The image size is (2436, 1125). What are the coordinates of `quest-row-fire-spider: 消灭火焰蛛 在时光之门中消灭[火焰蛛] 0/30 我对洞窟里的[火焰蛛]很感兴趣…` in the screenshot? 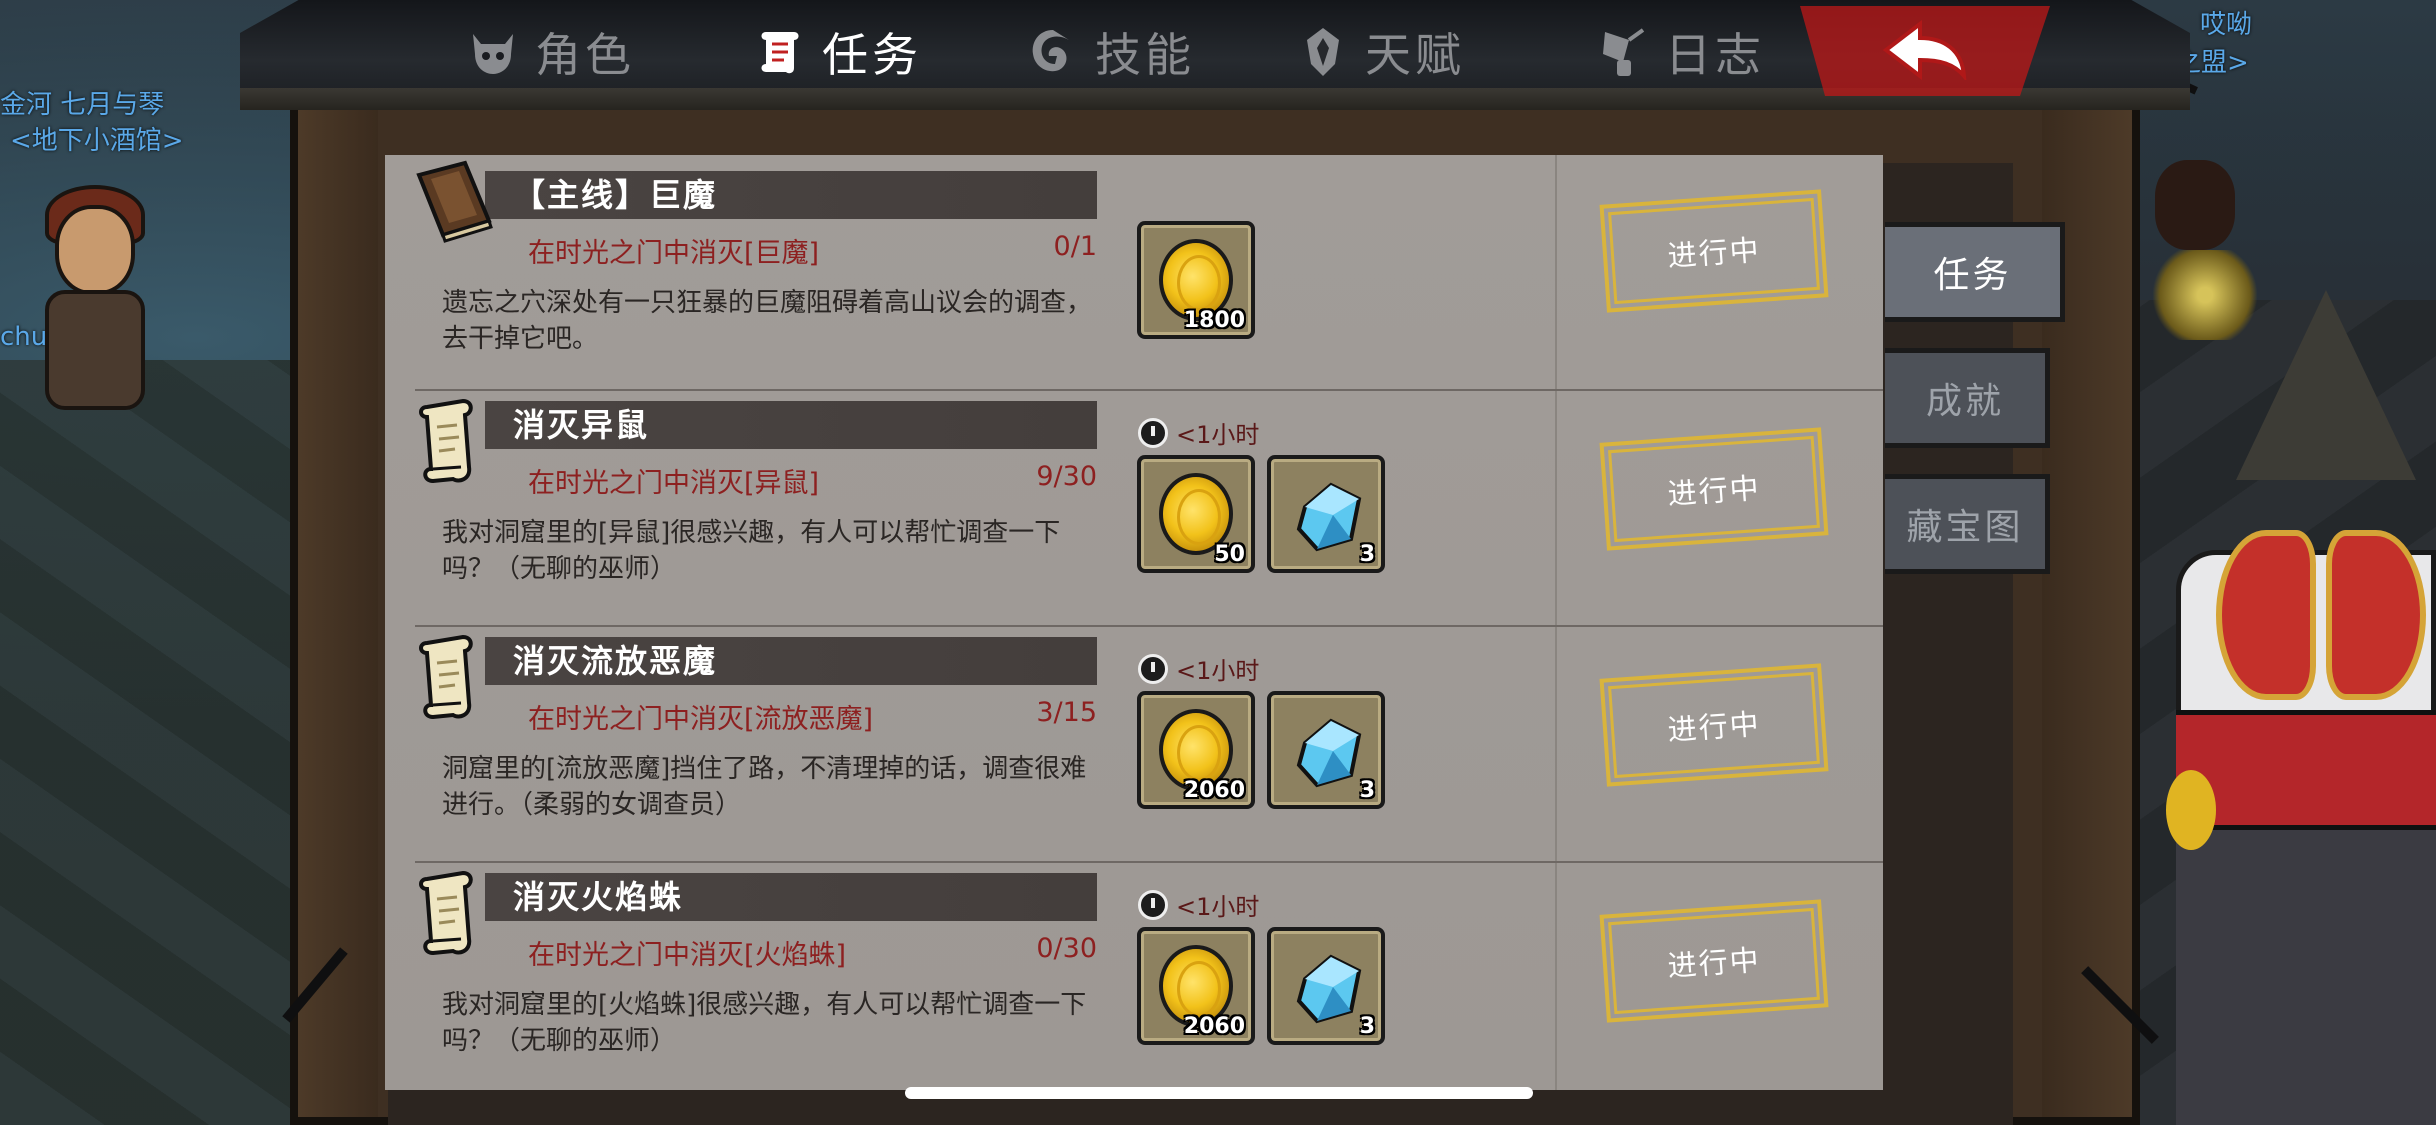 It's located at (1115, 976).